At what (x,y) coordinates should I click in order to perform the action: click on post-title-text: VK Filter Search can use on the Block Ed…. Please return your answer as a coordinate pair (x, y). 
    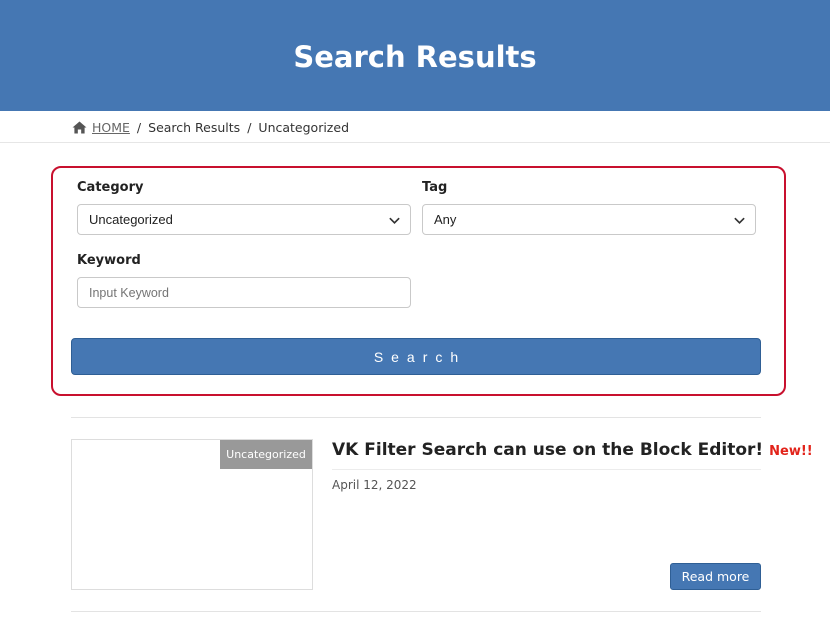
    Looking at the image, I should click on (547, 450).